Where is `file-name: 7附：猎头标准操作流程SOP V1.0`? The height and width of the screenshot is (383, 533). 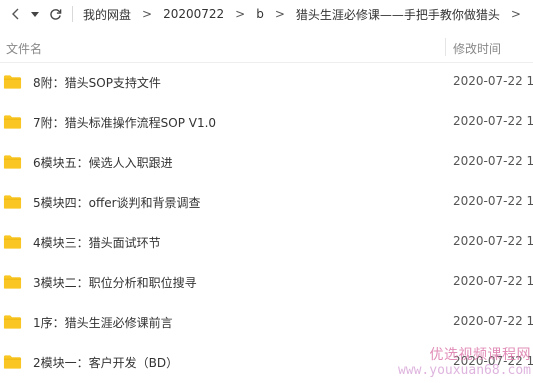 file-name: 7附：猎头标准操作流程SOP V1.0 is located at coordinates (125, 123).